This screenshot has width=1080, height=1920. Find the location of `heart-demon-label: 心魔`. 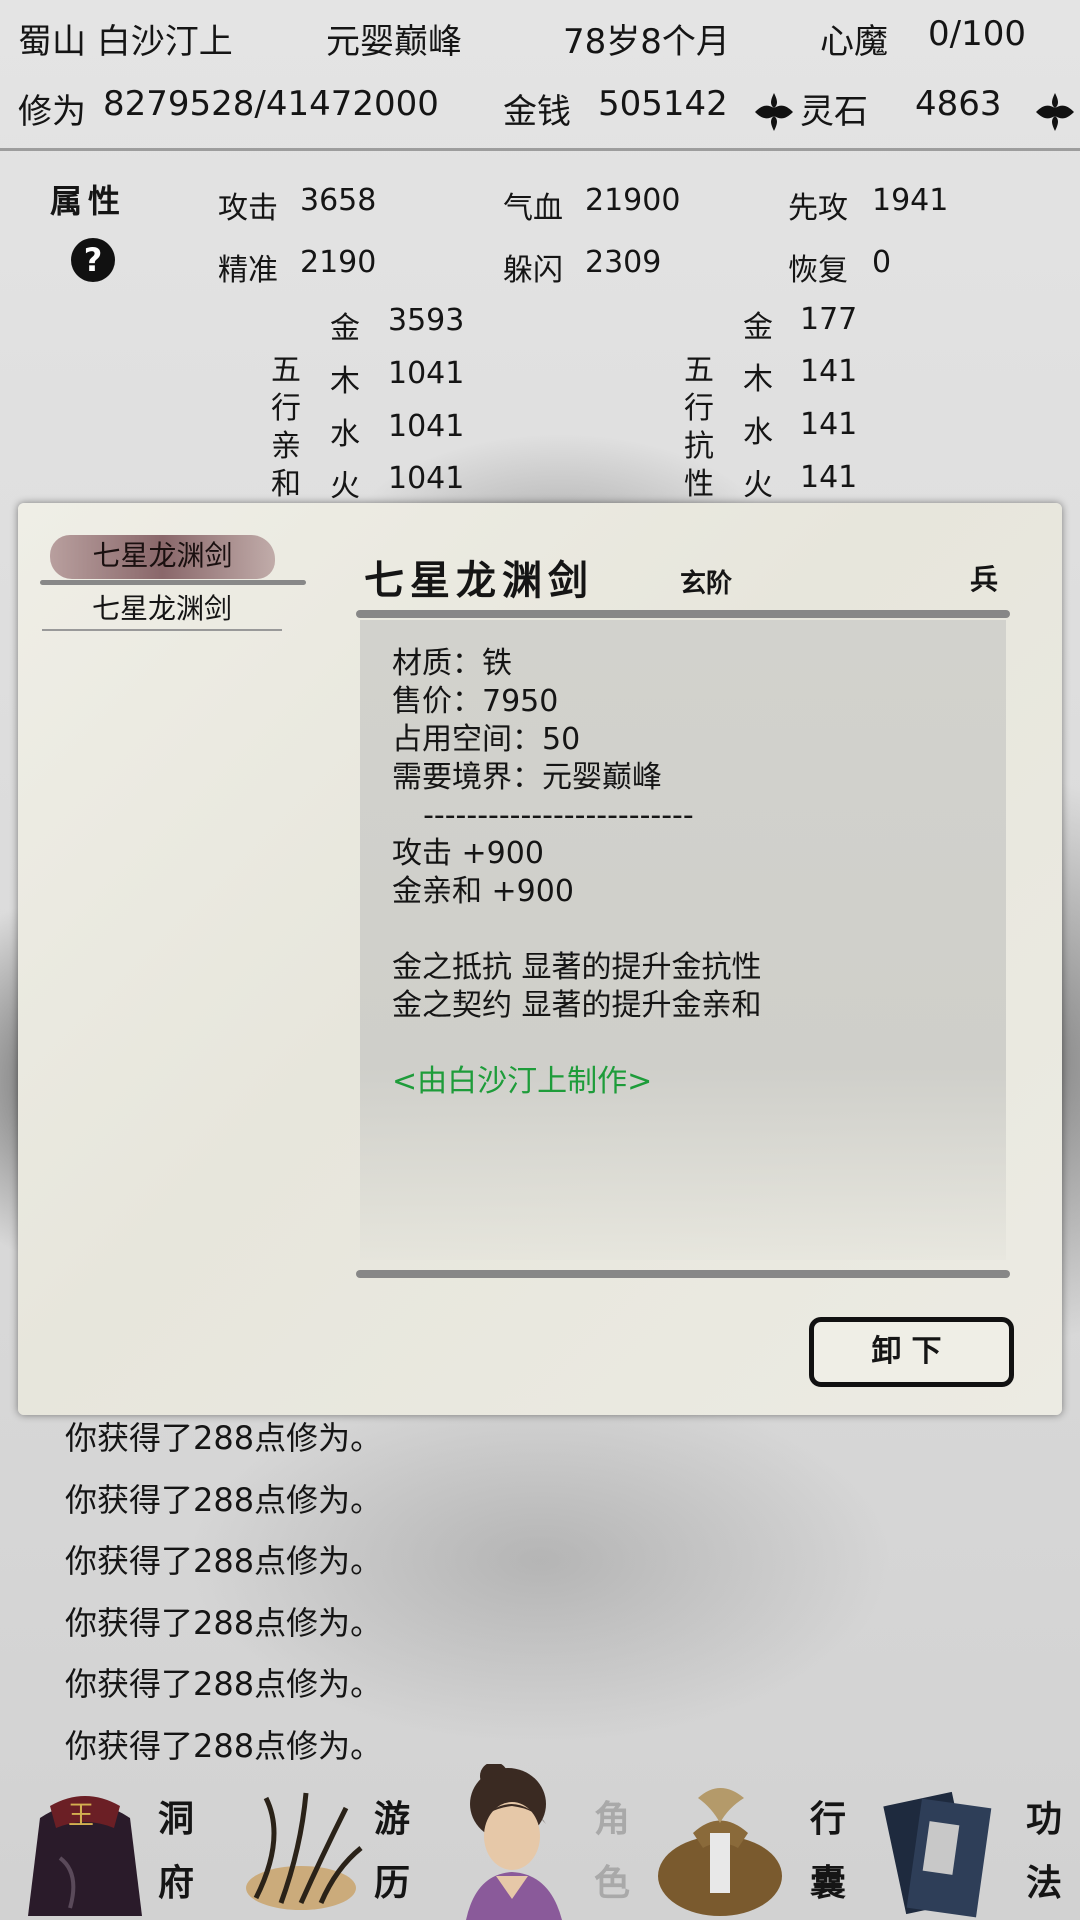

heart-demon-label: 心魔 is located at coordinates (854, 42).